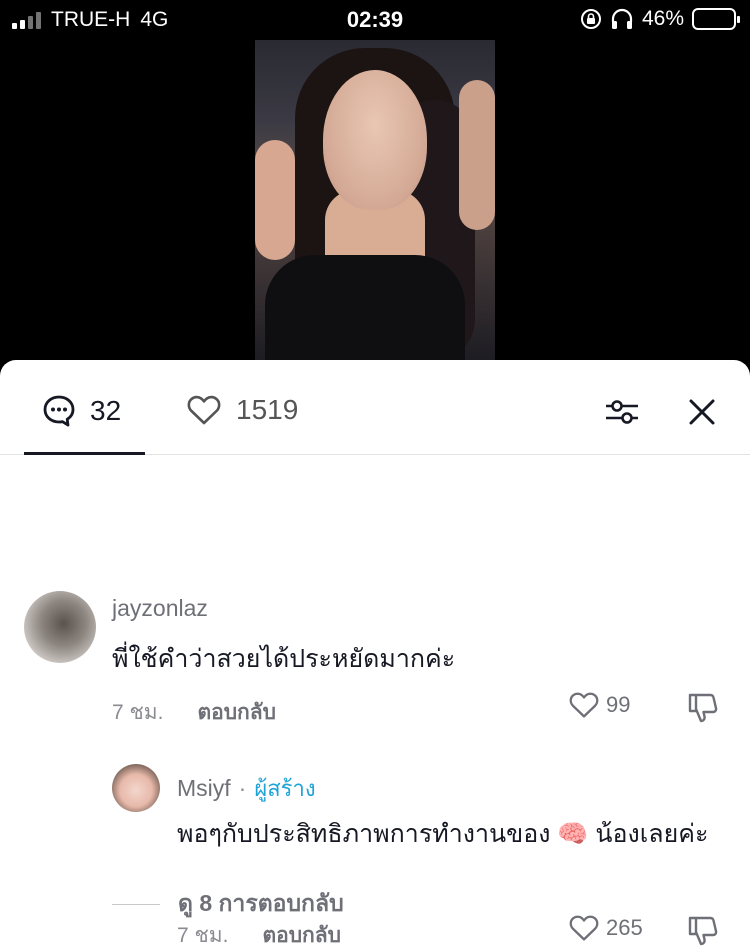 The height and width of the screenshot is (947, 750). I want to click on view-replies-button: ดู 8 การตอบกลับ, so click(228, 904).